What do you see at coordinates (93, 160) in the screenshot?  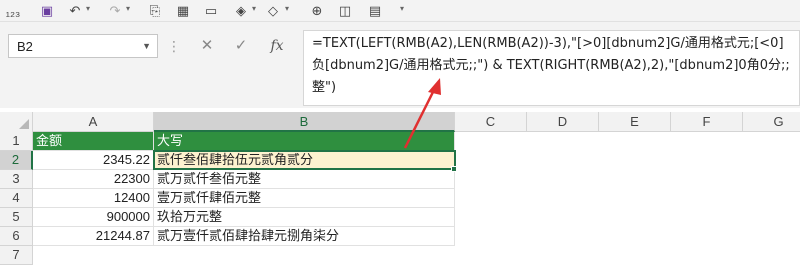 I see `cell-a2: 2345.22` at bounding box center [93, 160].